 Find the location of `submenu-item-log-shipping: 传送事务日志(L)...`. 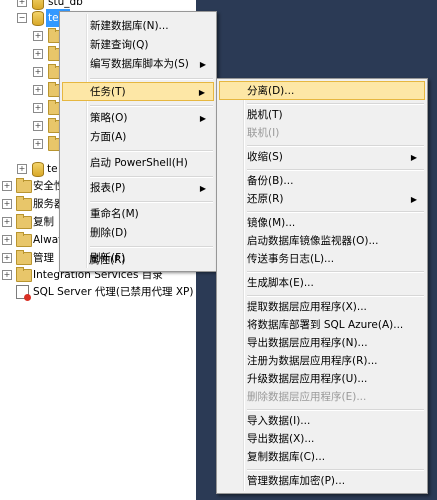

submenu-item-log-shipping: 传送事务日志(L)... is located at coordinates (322, 259).